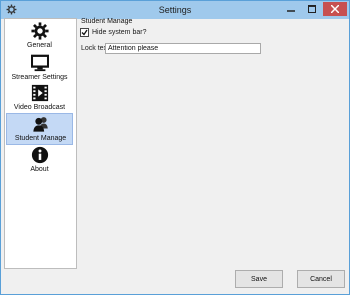 This screenshot has width=350, height=295. What do you see at coordinates (40, 63) in the screenshot?
I see `monitor-icon` at bounding box center [40, 63].